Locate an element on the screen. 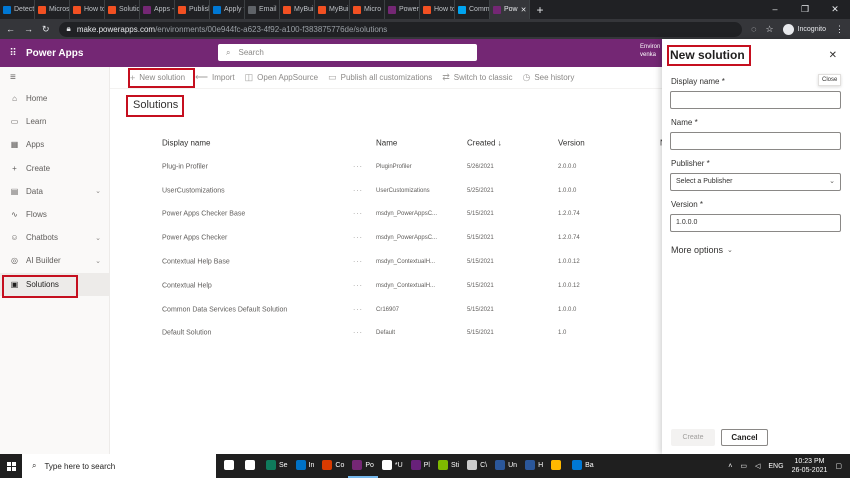  publisher-dropdown: Select a Publisher ⌄ is located at coordinates (755, 182).